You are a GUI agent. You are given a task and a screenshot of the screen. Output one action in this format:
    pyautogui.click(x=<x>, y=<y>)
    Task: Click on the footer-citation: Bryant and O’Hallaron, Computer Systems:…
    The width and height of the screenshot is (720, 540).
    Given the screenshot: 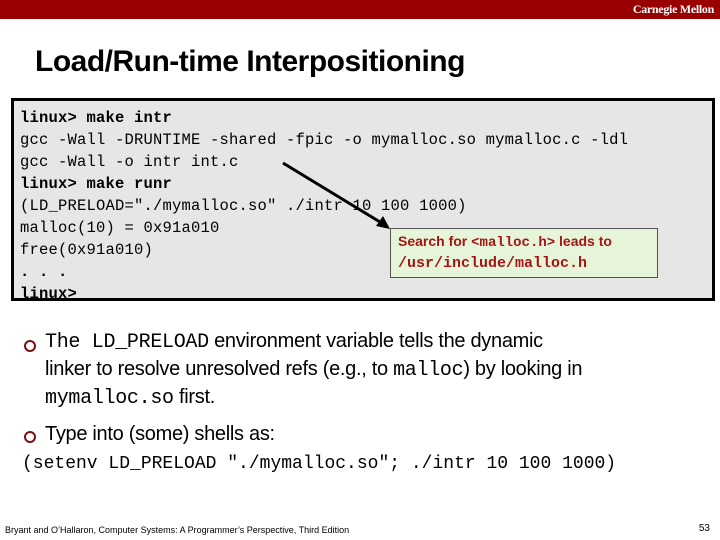 What is the action you would take?
    pyautogui.click(x=177, y=530)
    